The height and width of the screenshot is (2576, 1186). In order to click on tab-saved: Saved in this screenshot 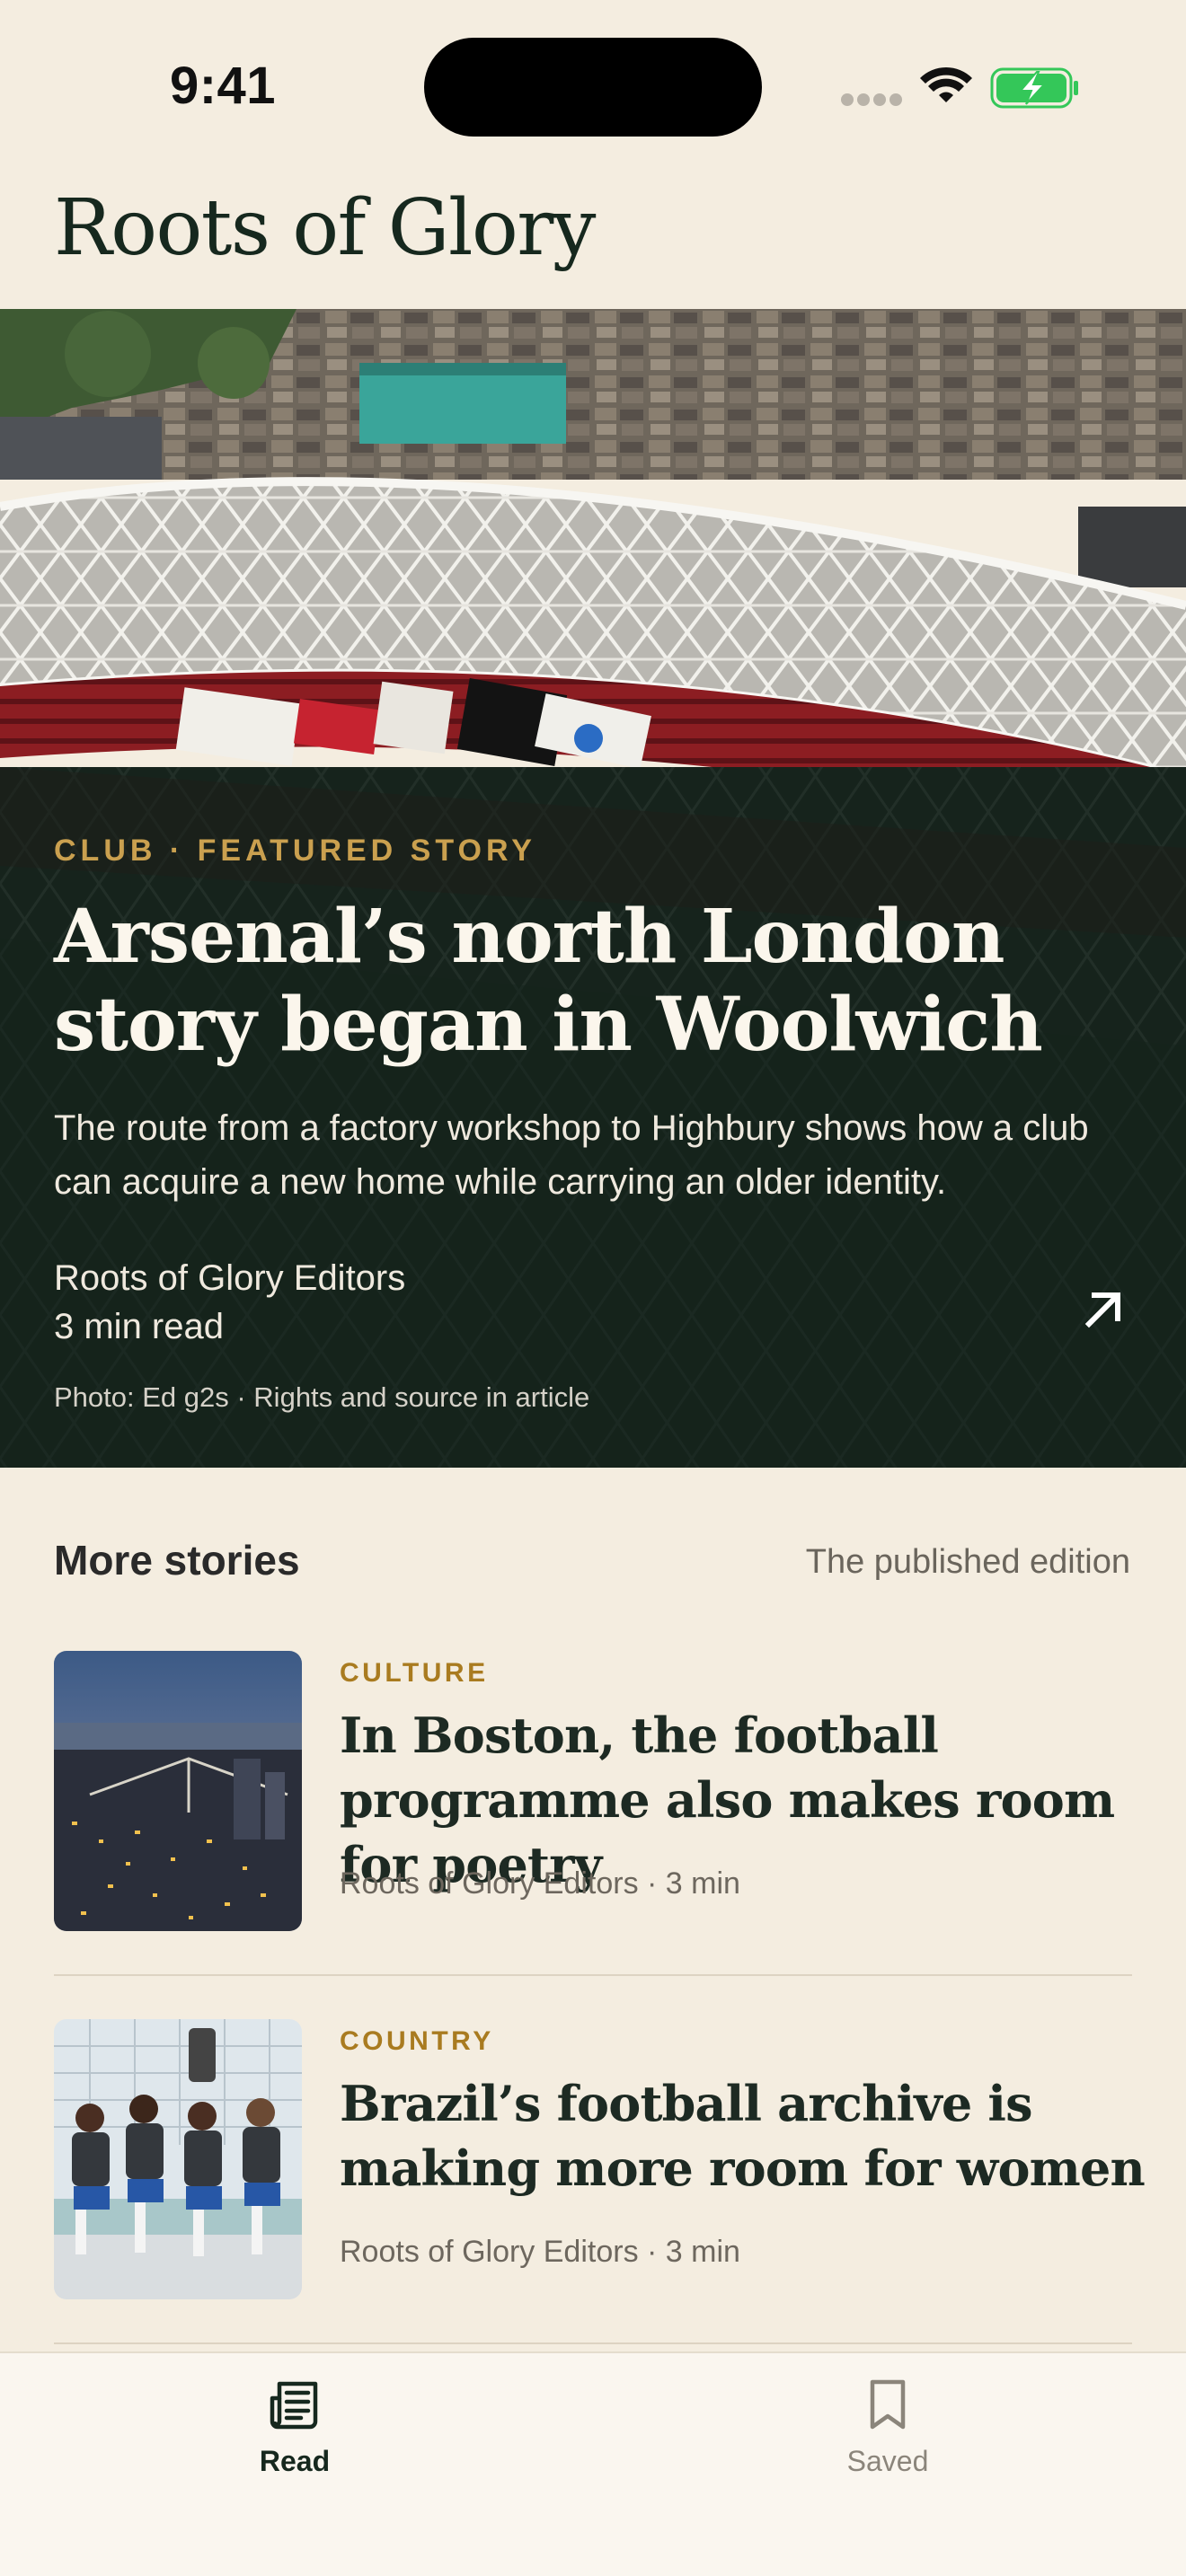, I will do `click(888, 2435)`.